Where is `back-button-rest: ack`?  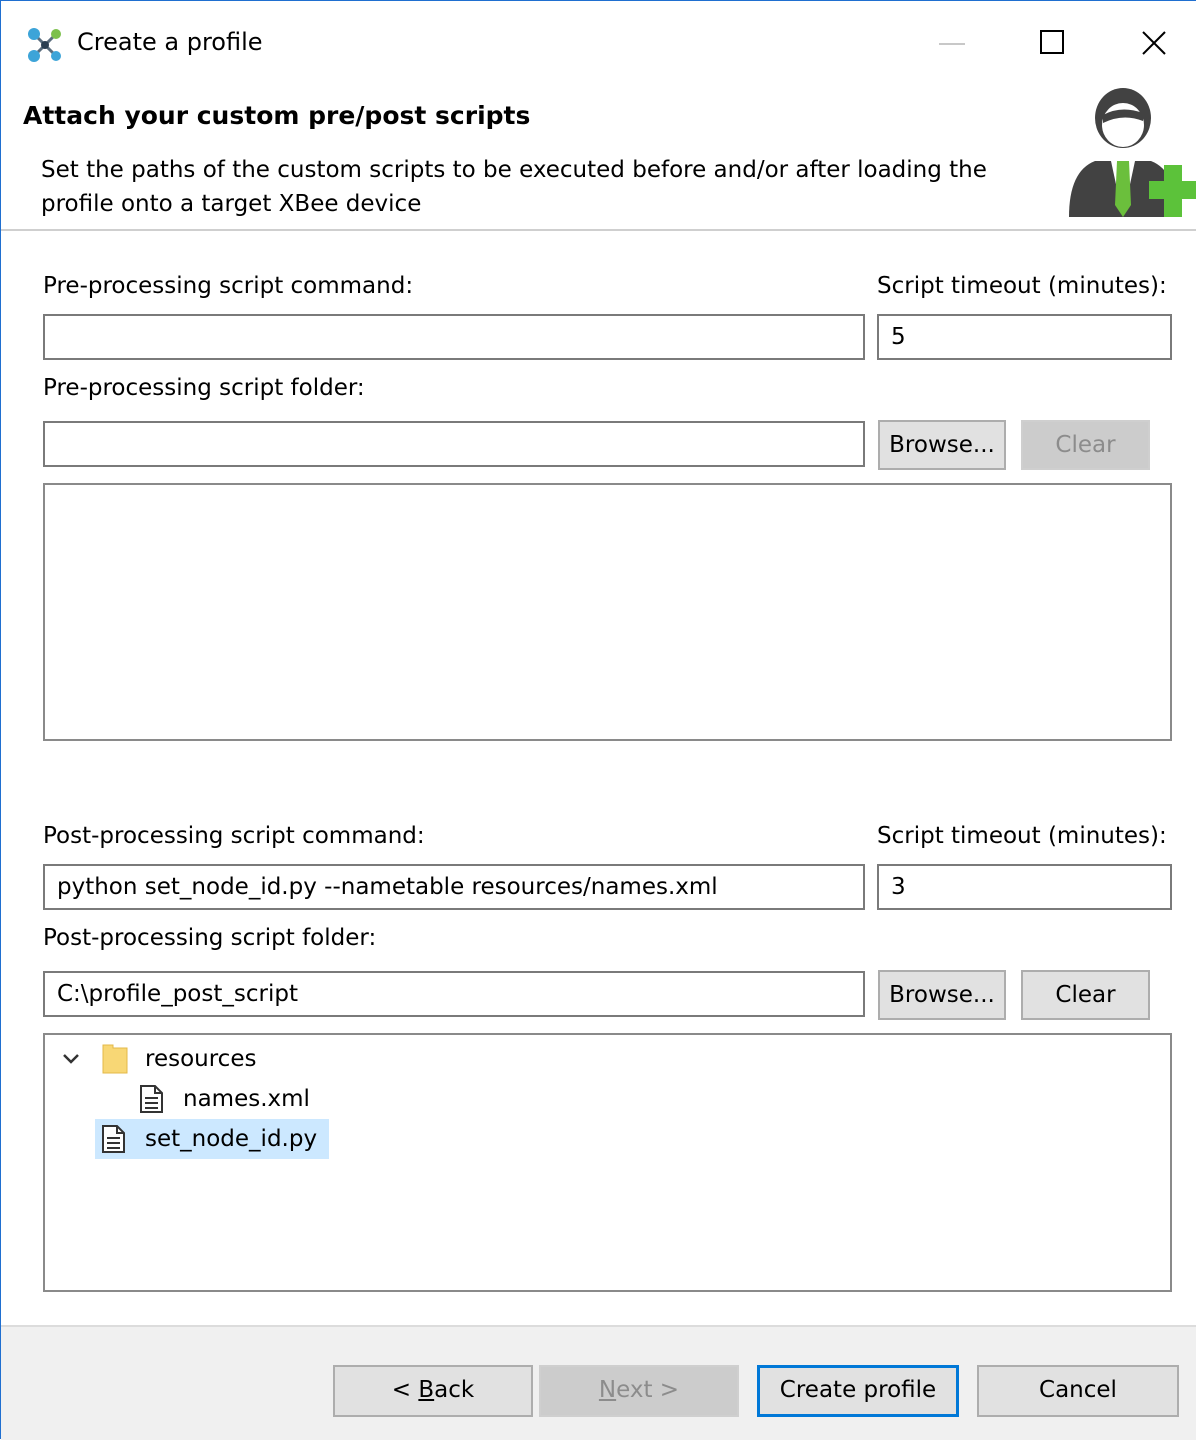 back-button-rest: ack is located at coordinates (454, 1390).